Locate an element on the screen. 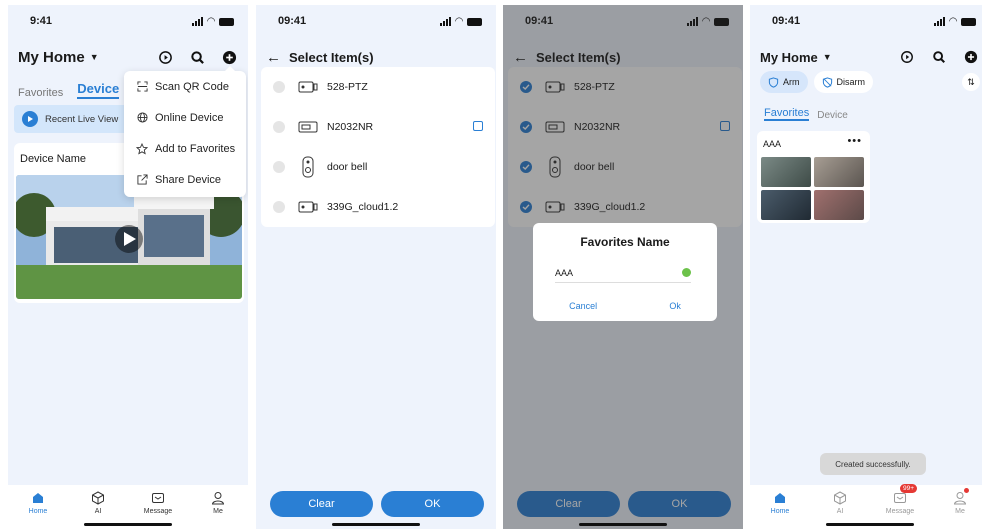 This screenshot has height=530, width=982. cancel-button: Cancel is located at coordinates (583, 306).